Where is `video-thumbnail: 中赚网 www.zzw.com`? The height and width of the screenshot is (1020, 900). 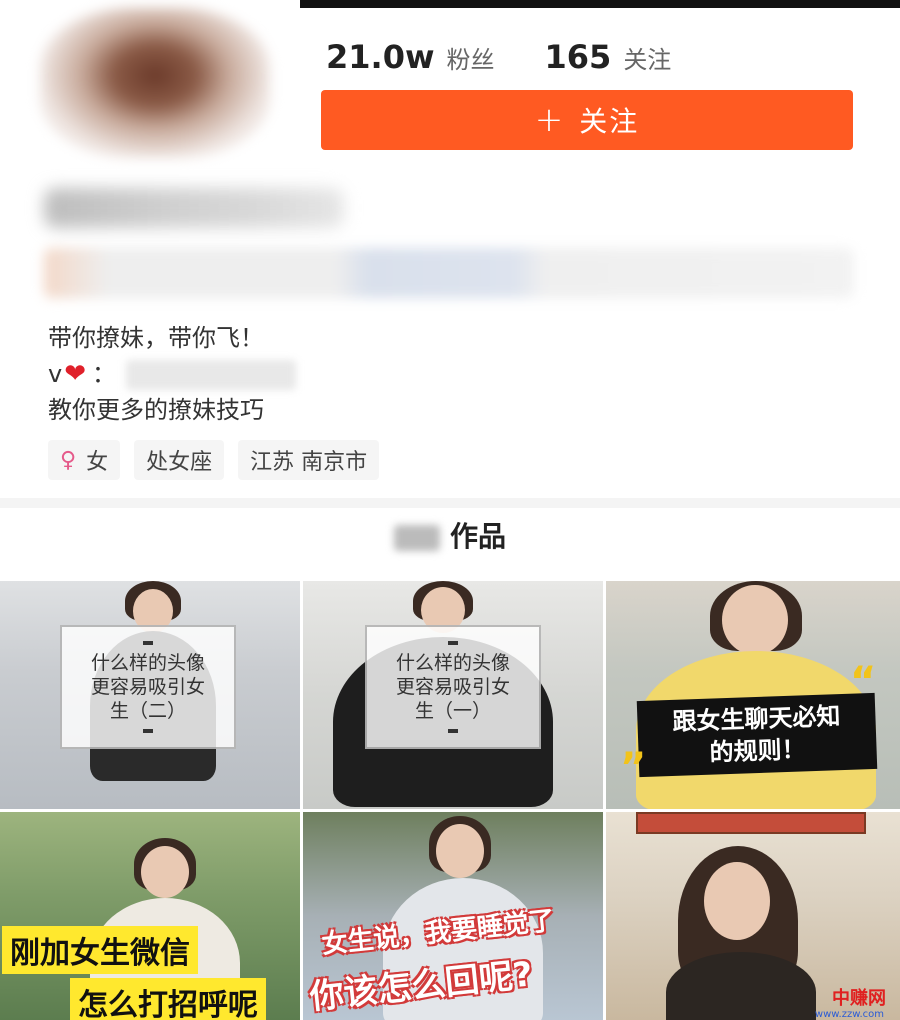 video-thumbnail: 中赚网 www.zzw.com is located at coordinates (753, 916).